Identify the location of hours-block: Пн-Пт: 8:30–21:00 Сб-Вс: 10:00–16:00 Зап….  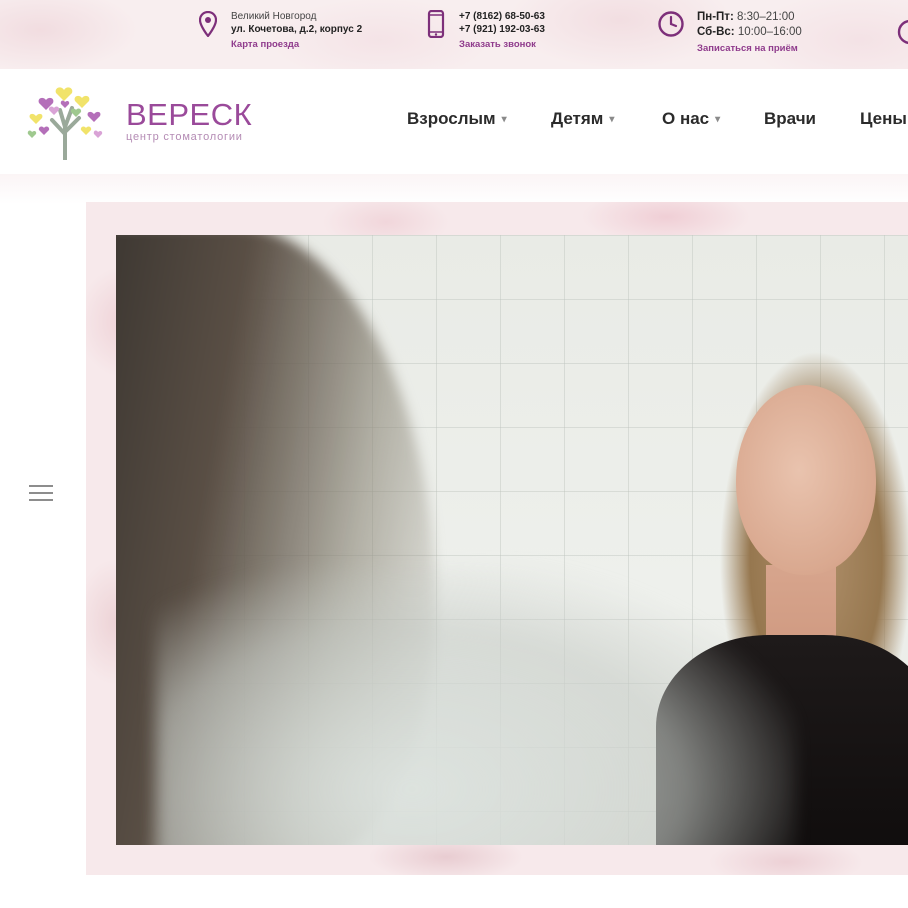
(729, 33).